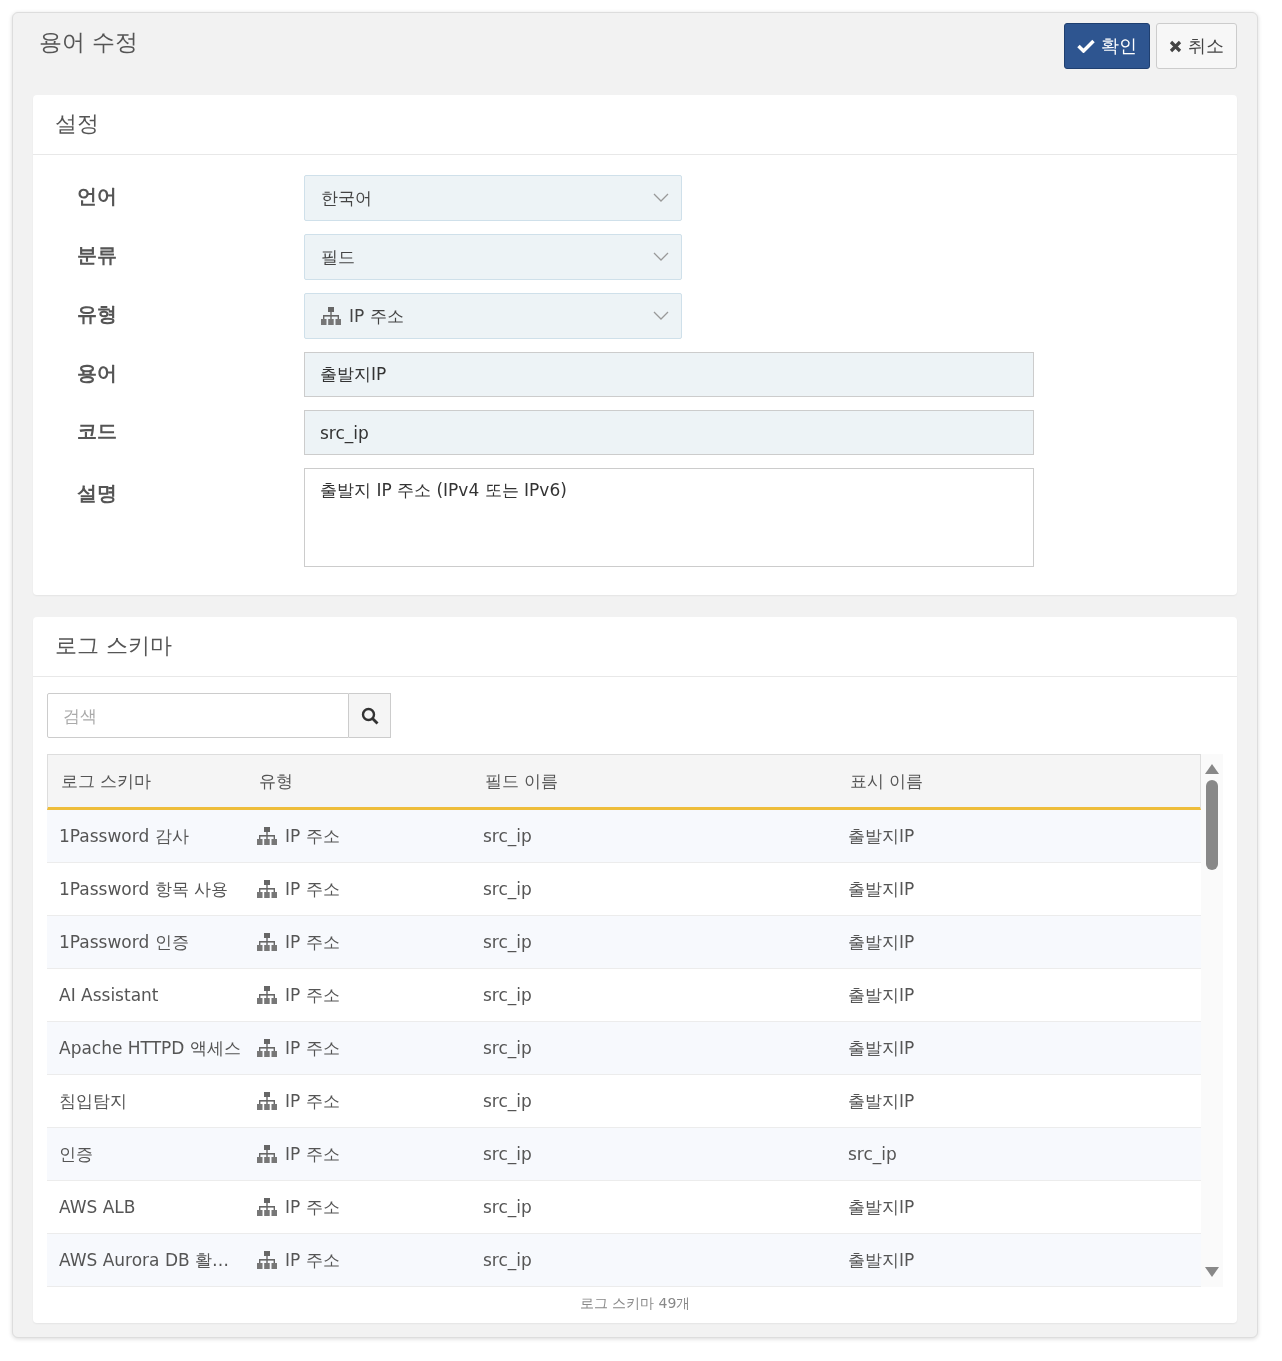  Describe the element at coordinates (669, 374) in the screenshot. I see `input-field: 출발지IP` at that location.